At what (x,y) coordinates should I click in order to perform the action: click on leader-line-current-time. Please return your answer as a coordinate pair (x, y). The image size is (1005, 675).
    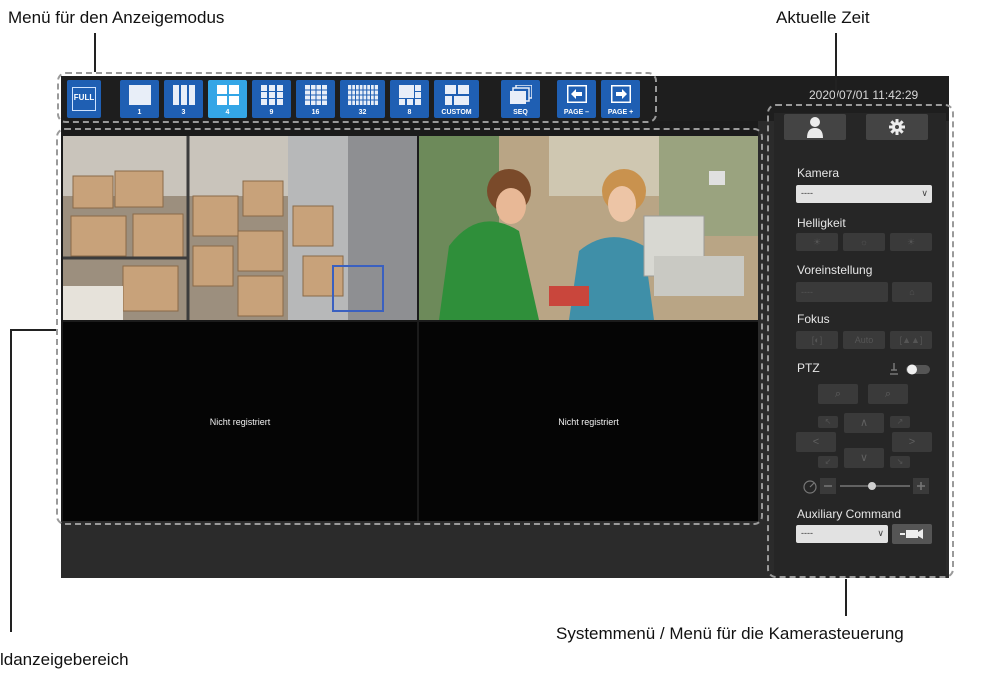
    Looking at the image, I should click on (836, 68).